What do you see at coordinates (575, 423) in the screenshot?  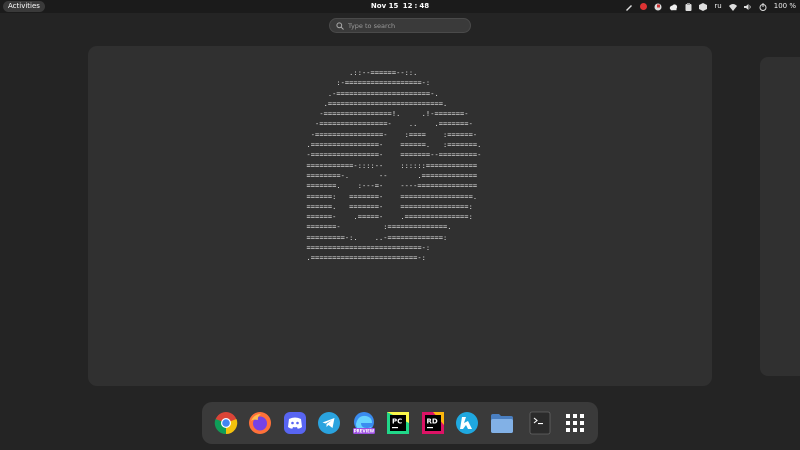 I see `app-grid-icon` at bounding box center [575, 423].